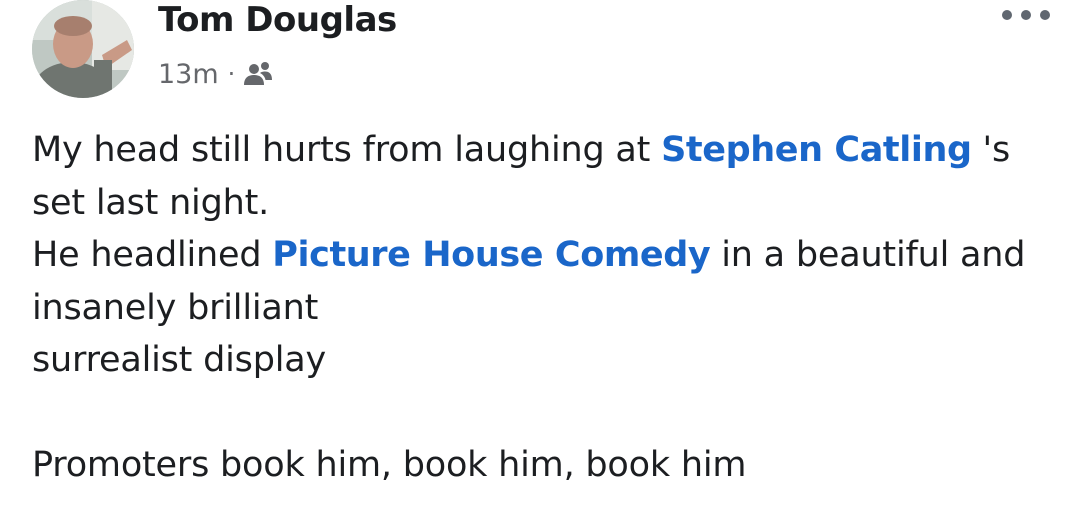 The image size is (1078, 523). What do you see at coordinates (491, 255) in the screenshot?
I see `mention-picture-house-comedy: Picture House Comedy` at bounding box center [491, 255].